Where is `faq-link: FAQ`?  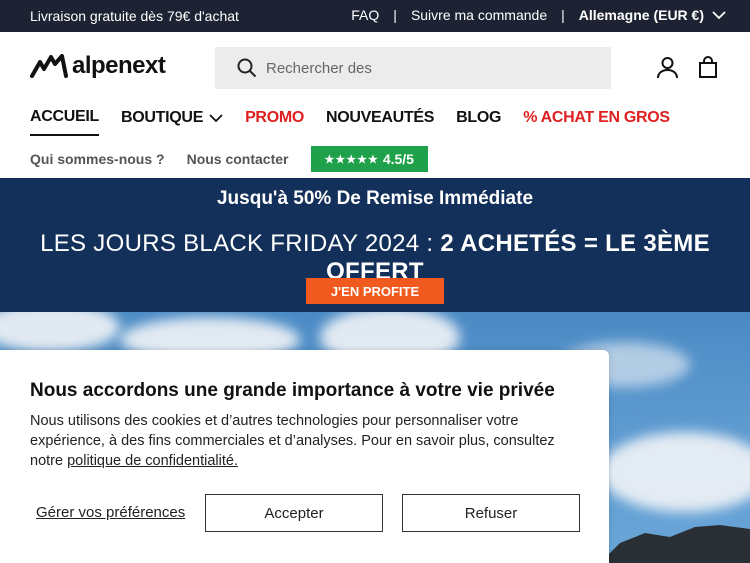 faq-link: FAQ is located at coordinates (365, 15).